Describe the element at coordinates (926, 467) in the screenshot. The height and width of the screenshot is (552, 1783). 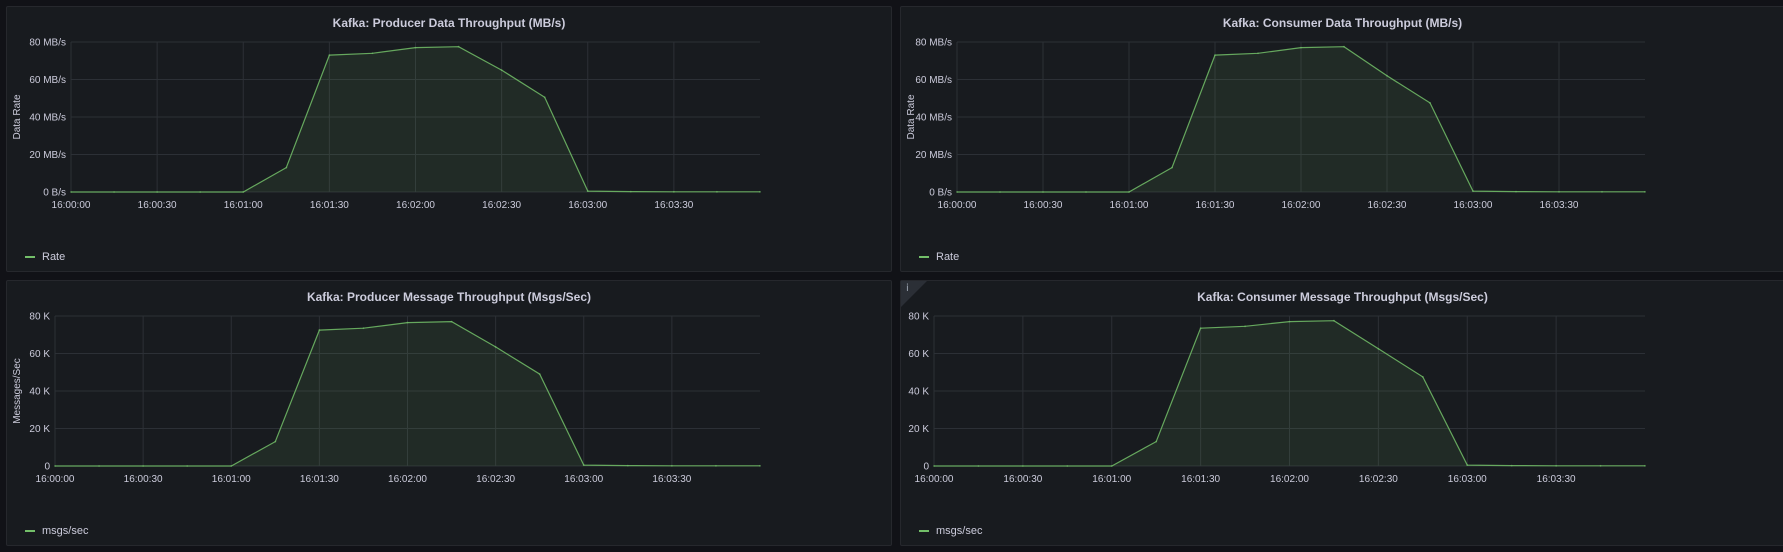
I see `y-tick-label: 0` at that location.